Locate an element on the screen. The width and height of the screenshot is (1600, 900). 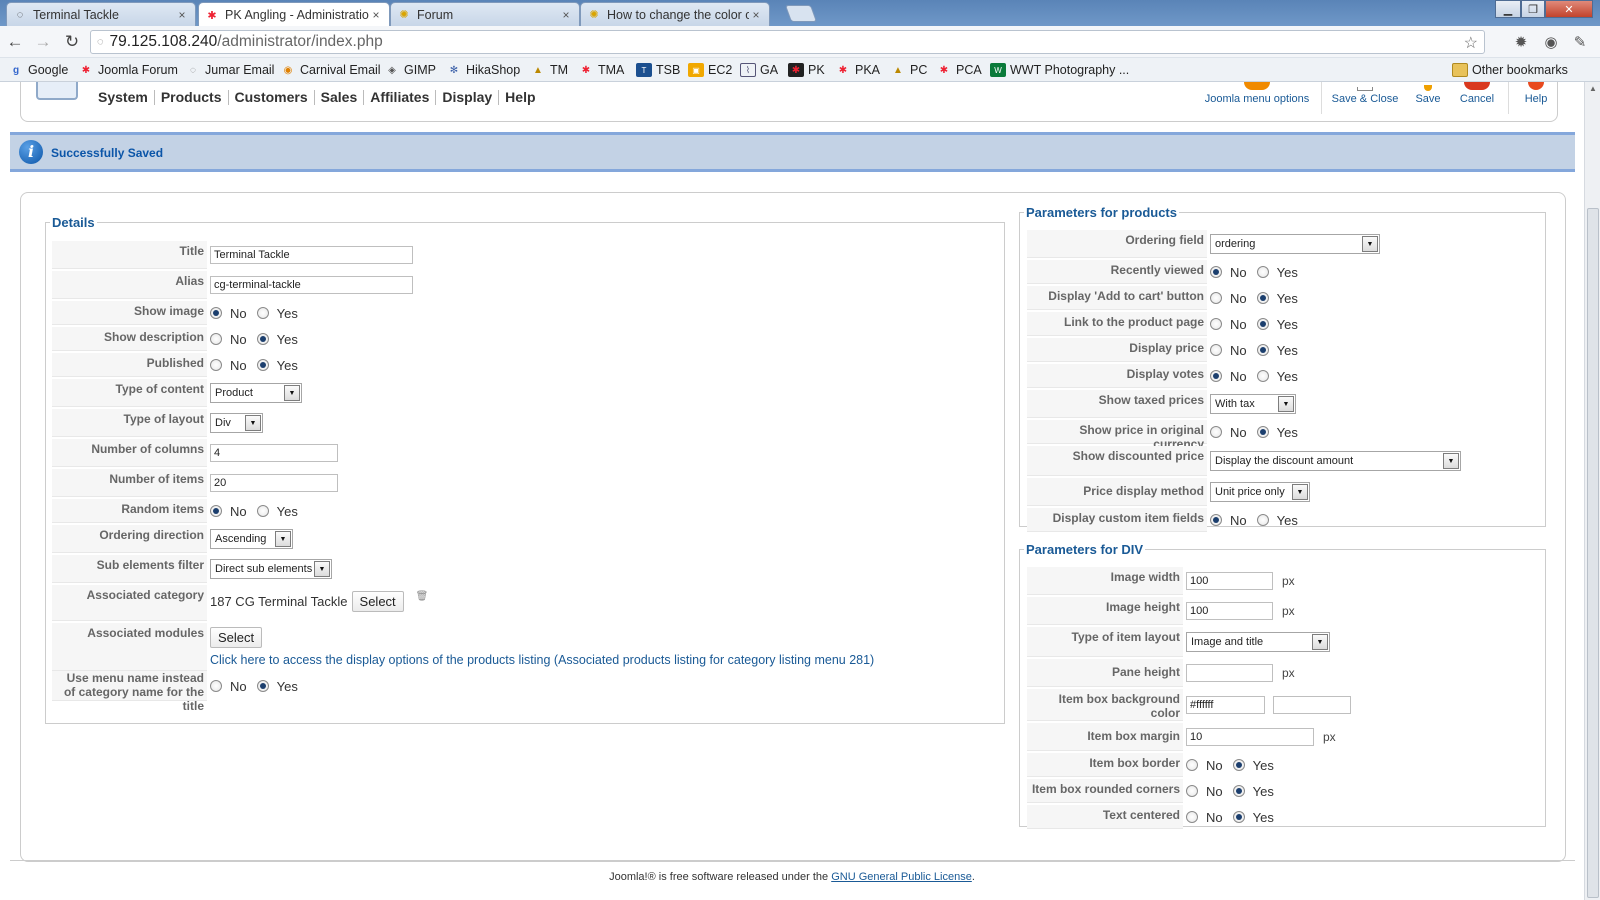
joomla-menu-options-button: Joomla menu options is located at coordinates (1257, 93).